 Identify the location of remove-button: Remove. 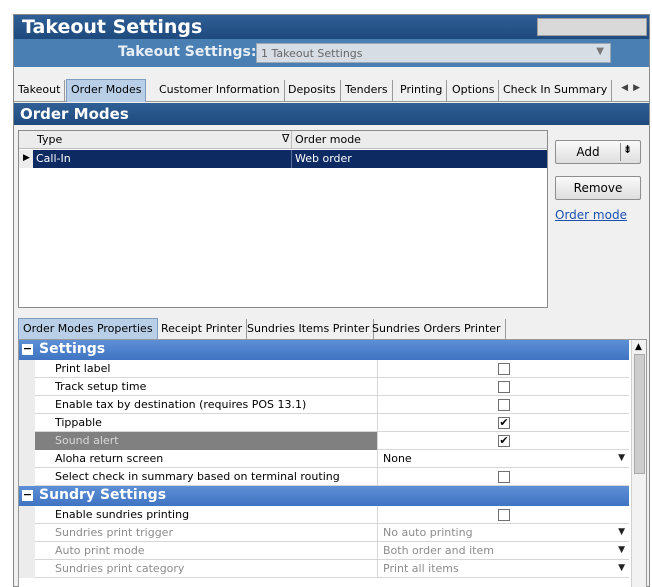
(598, 188).